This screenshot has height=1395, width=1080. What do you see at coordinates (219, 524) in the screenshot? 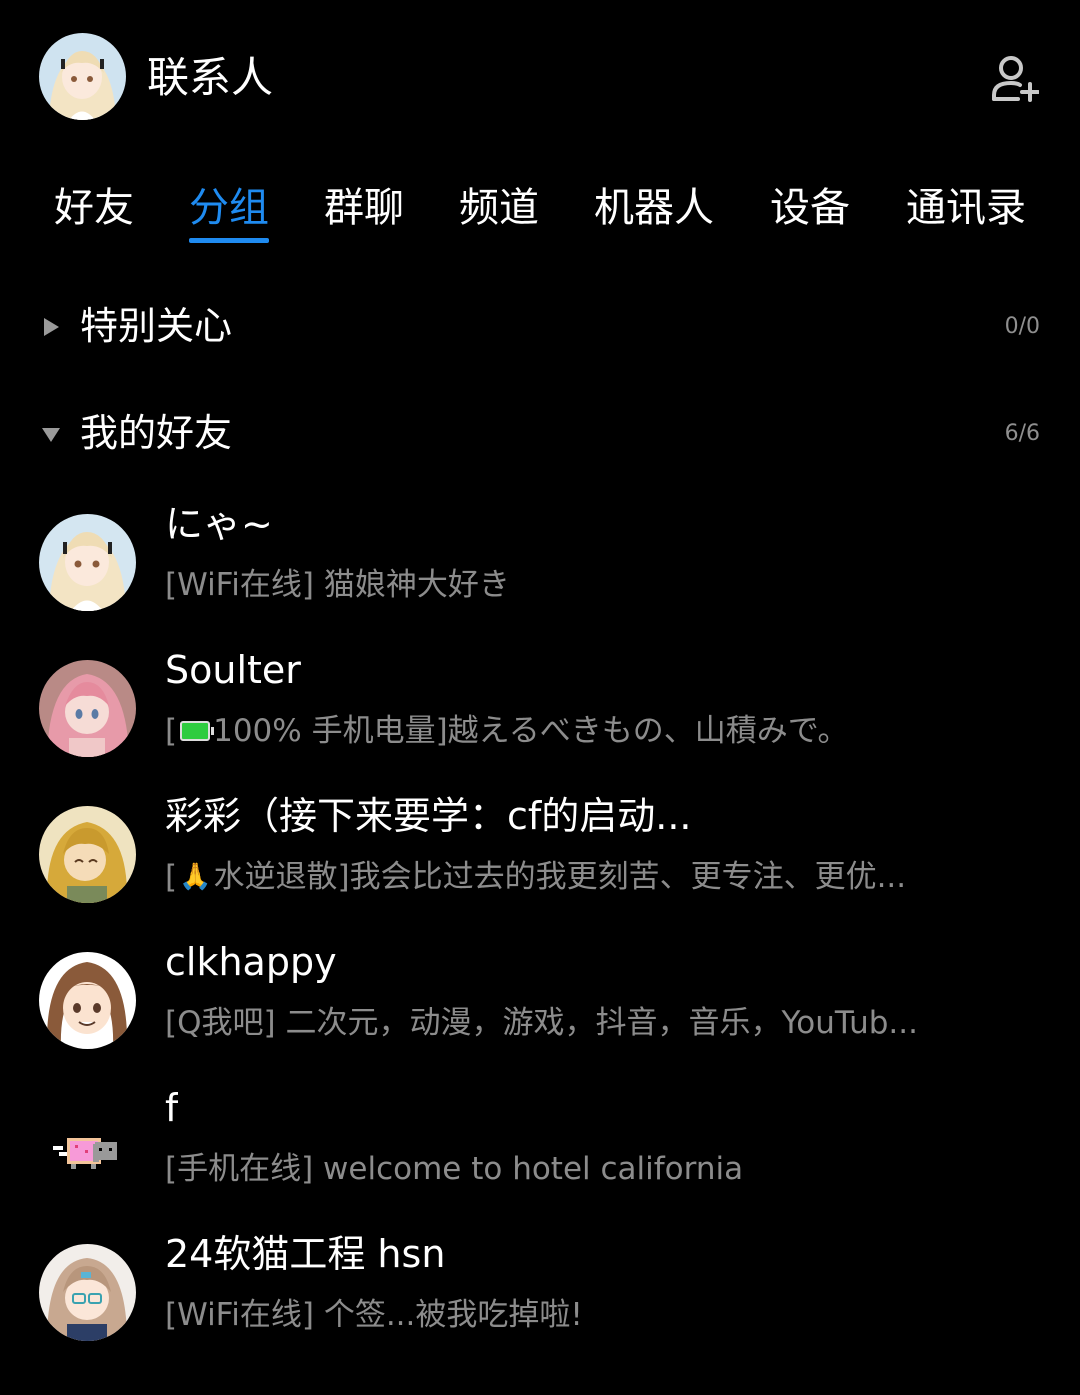
I see `friend-name: にゃ~` at bounding box center [219, 524].